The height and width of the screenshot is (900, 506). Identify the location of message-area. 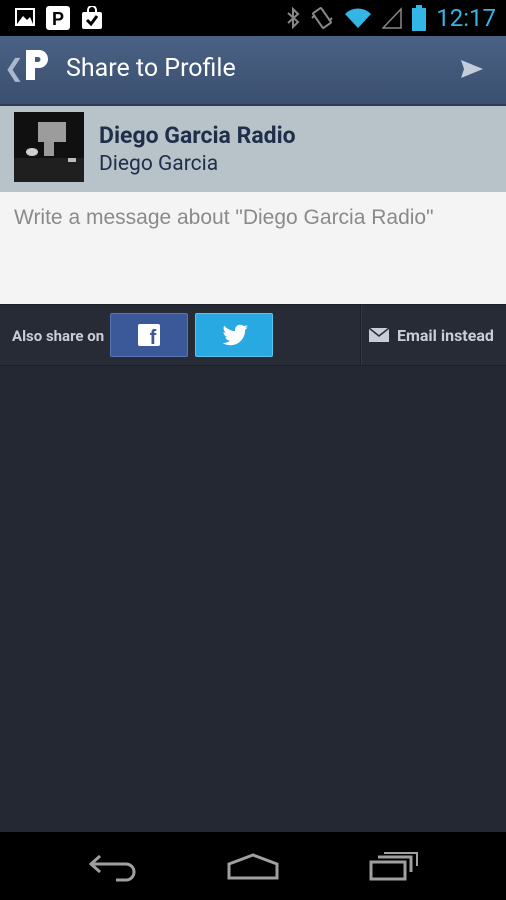
(253, 248).